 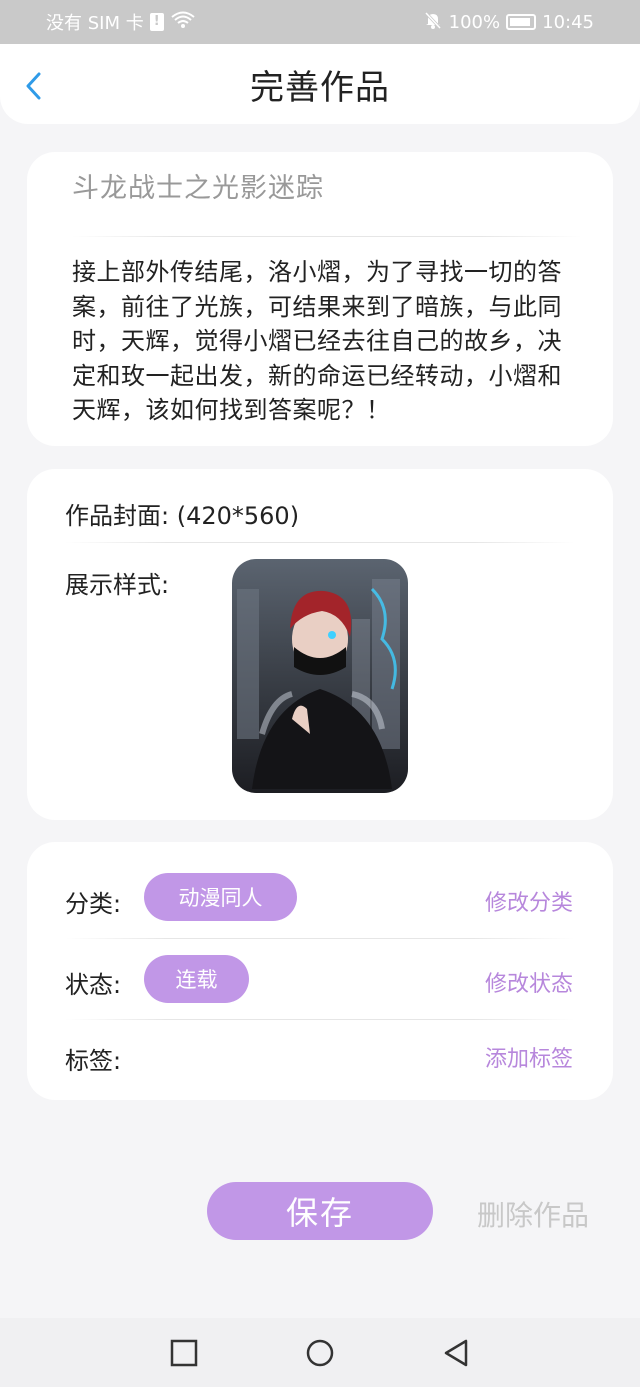 I want to click on recent-apps-button, so click(x=184, y=1353).